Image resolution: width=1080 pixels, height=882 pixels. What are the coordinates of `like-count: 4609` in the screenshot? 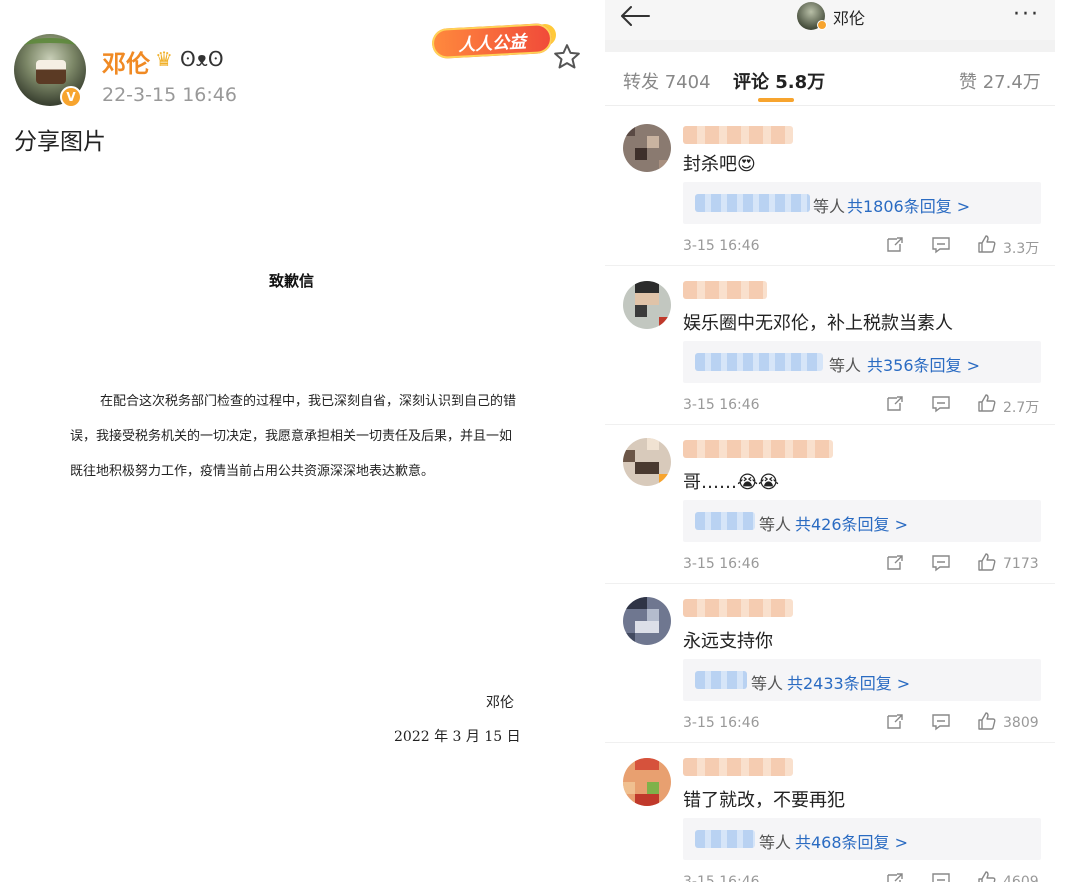 It's located at (1021, 878).